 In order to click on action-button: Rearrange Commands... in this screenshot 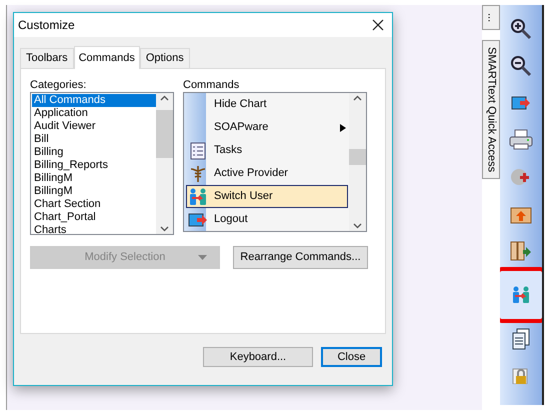, I will do `click(300, 257)`.